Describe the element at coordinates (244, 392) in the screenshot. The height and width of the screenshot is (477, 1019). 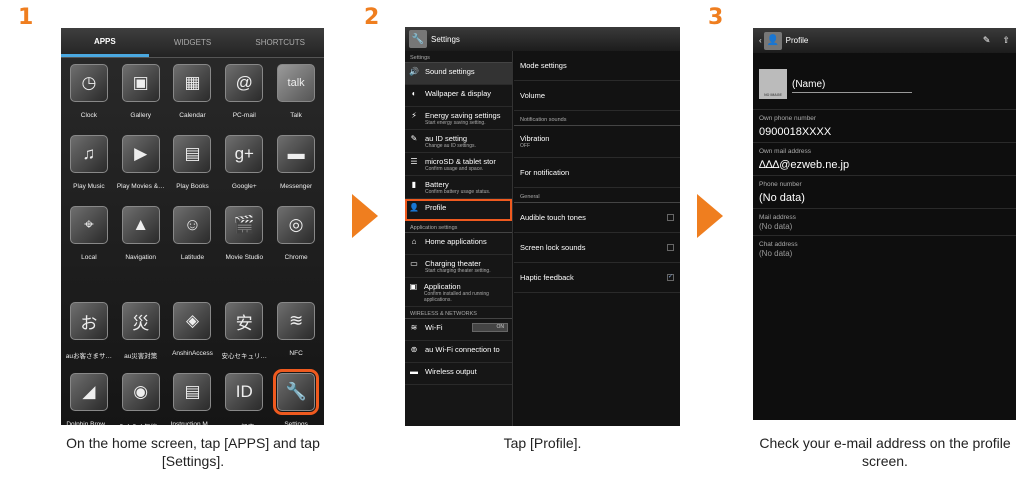
I see `app-icon: ID` at that location.